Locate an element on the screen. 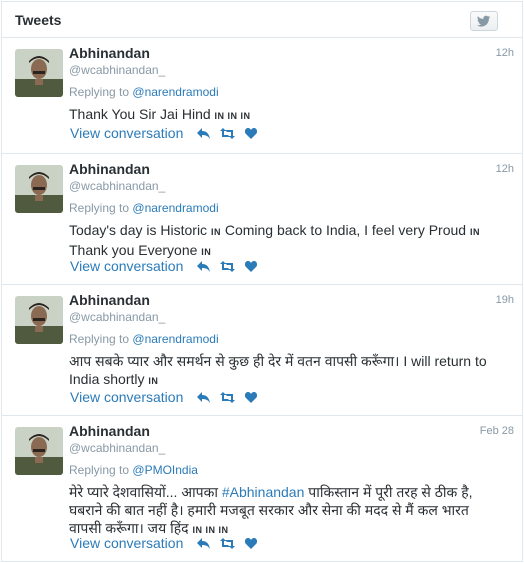 This screenshot has height=563, width=524. tweet-text-body: Thank you Everyone is located at coordinates (135, 250).